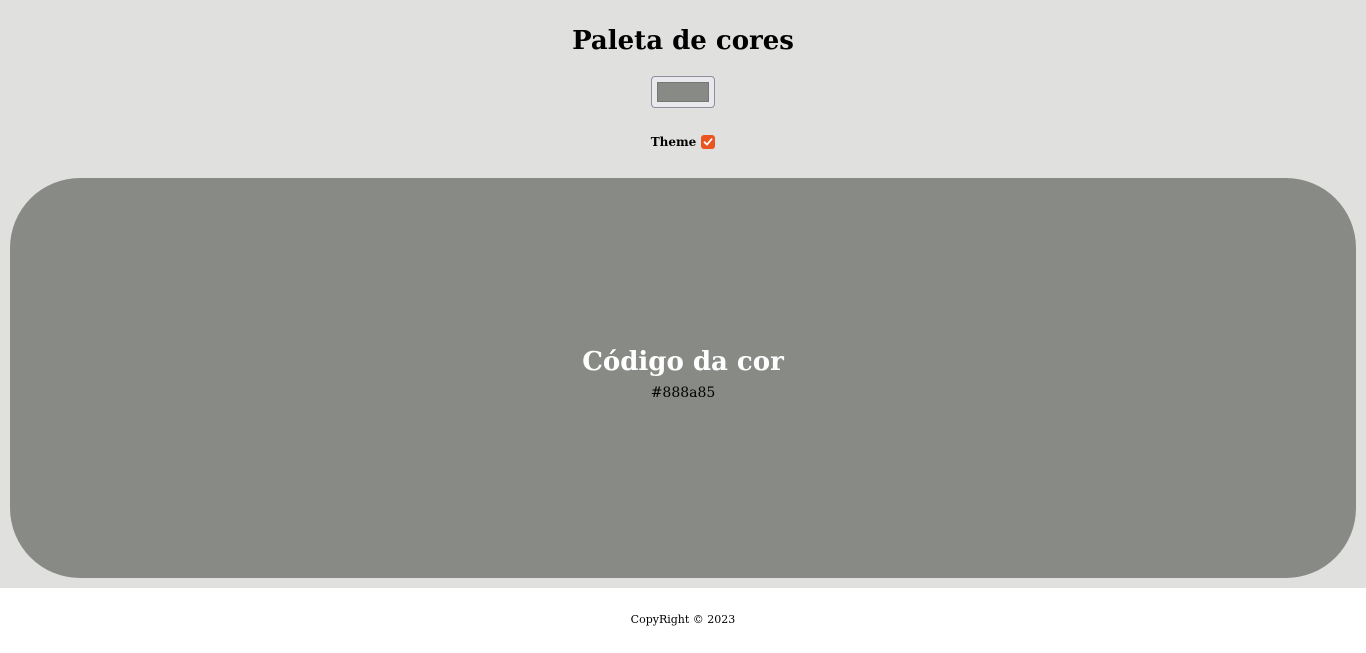  Describe the element at coordinates (673, 142) in the screenshot. I see `theme-label: Theme` at that location.